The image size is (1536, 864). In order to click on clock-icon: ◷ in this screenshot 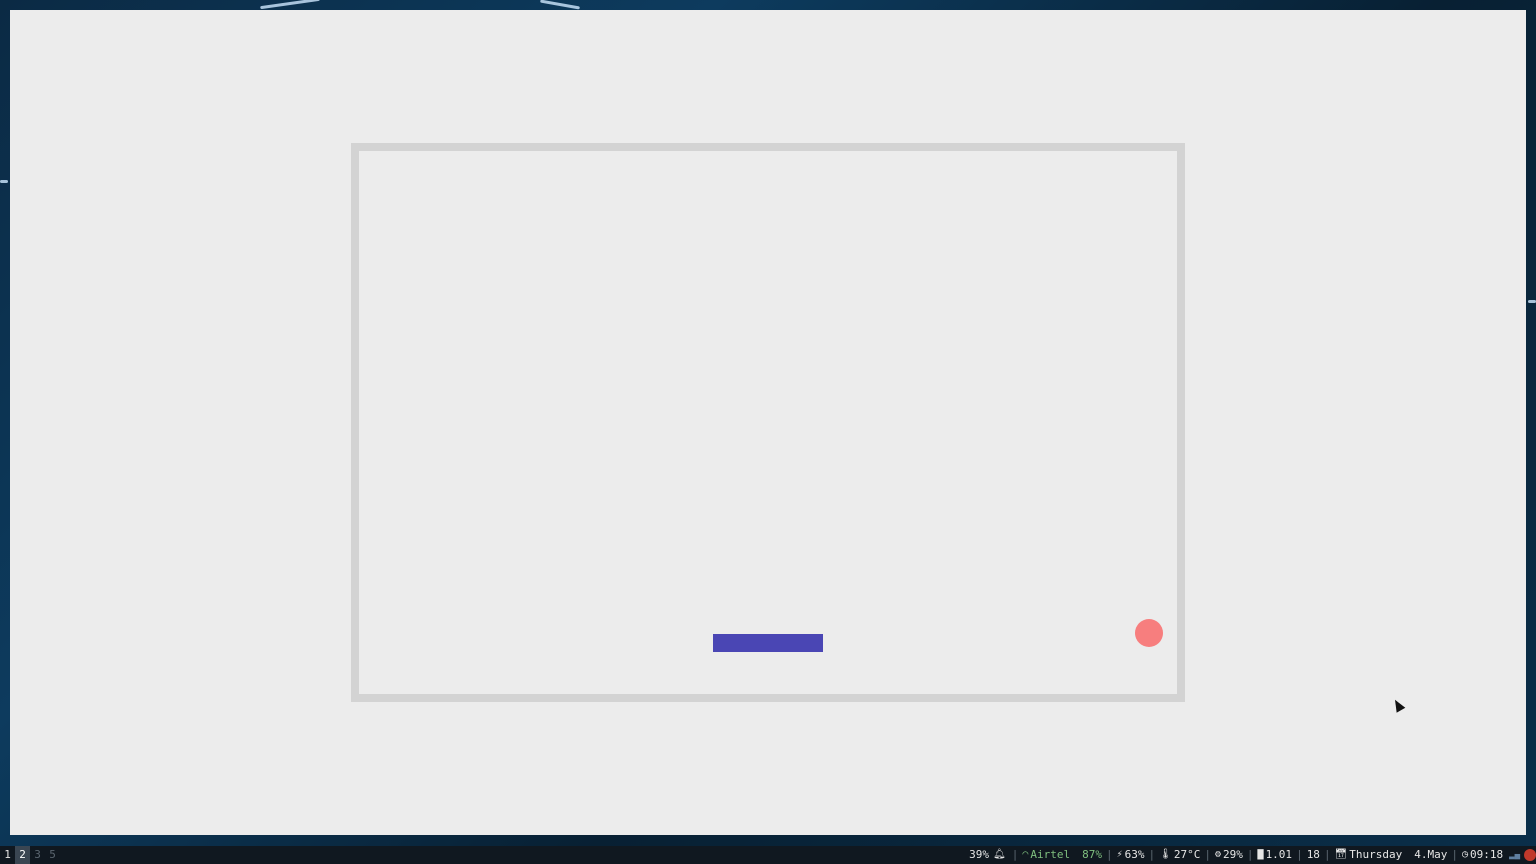, I will do `click(1465, 854)`.